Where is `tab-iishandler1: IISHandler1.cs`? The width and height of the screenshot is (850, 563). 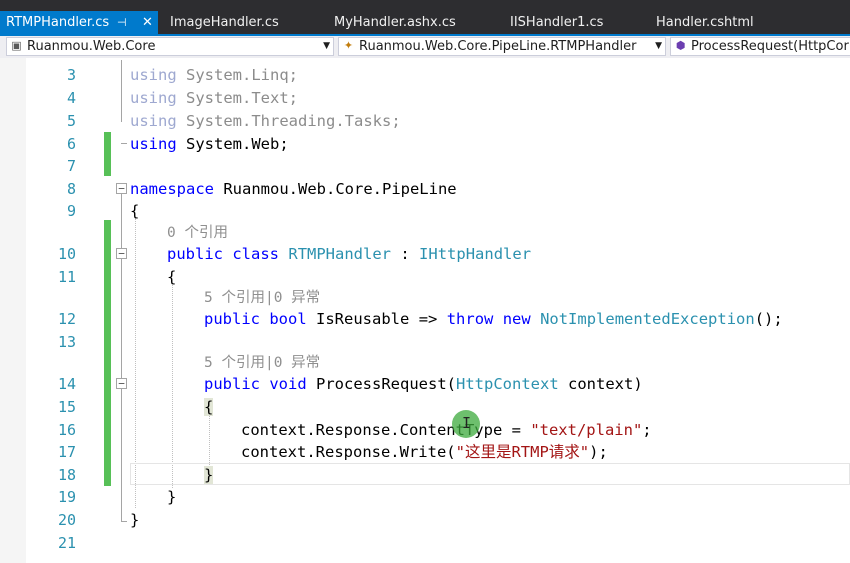
tab-iishandler1: IISHandler1.cs is located at coordinates (556, 22).